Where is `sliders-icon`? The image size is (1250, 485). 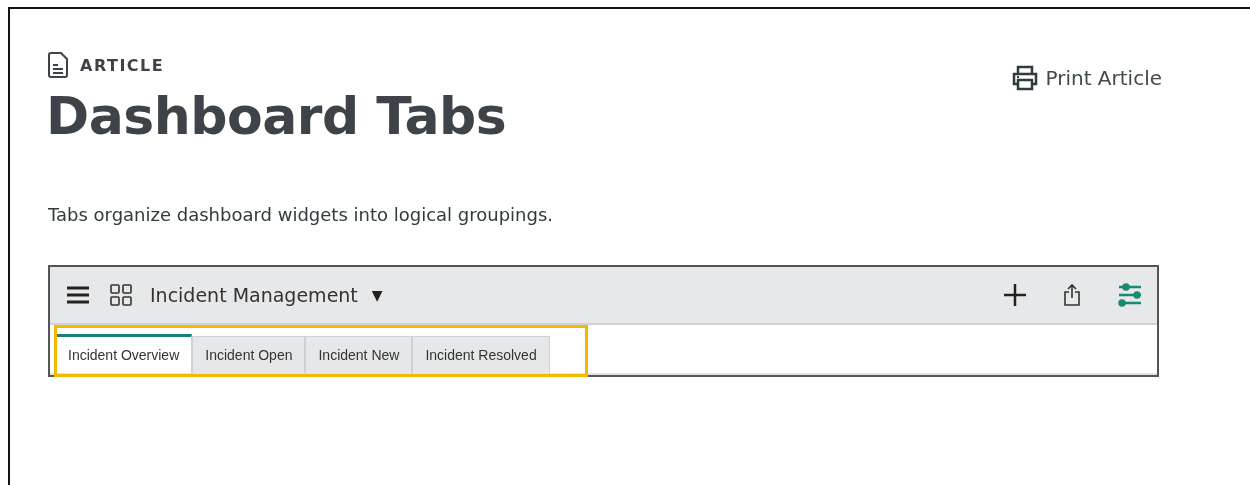
sliders-icon is located at coordinates (1130, 295).